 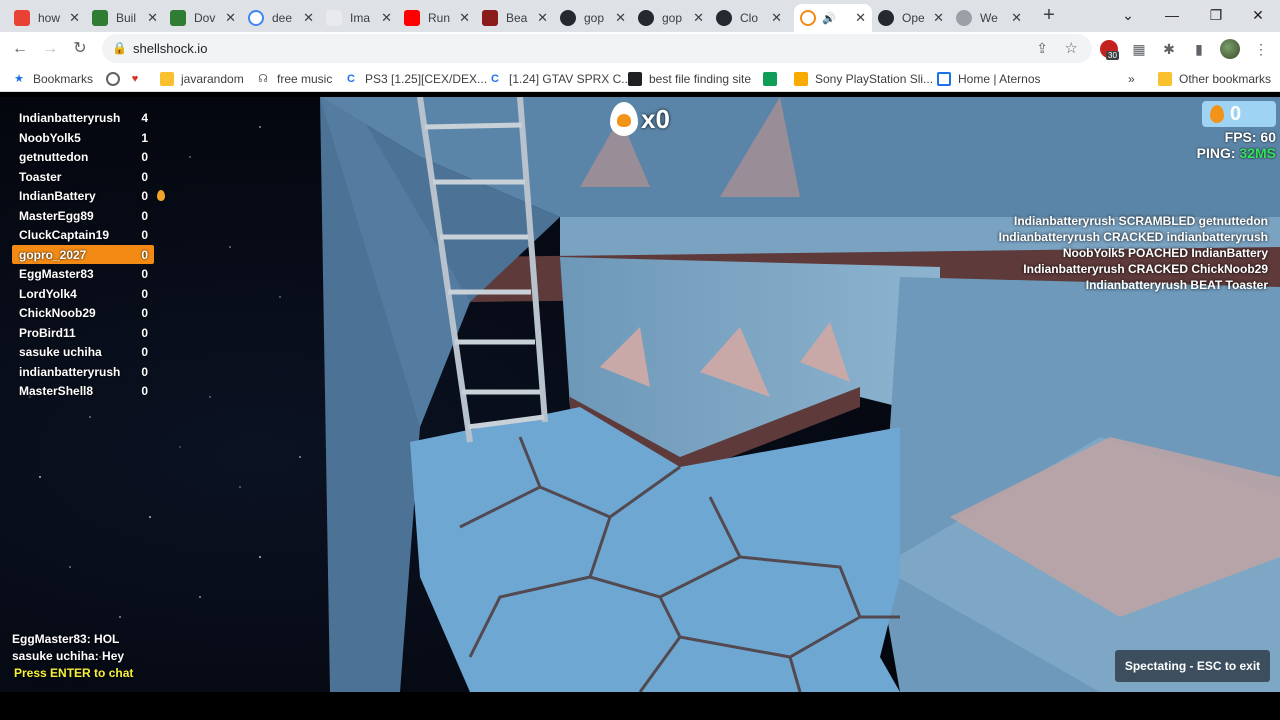 What do you see at coordinates (138, 79) in the screenshot?
I see `bookmark-item: ♥` at bounding box center [138, 79].